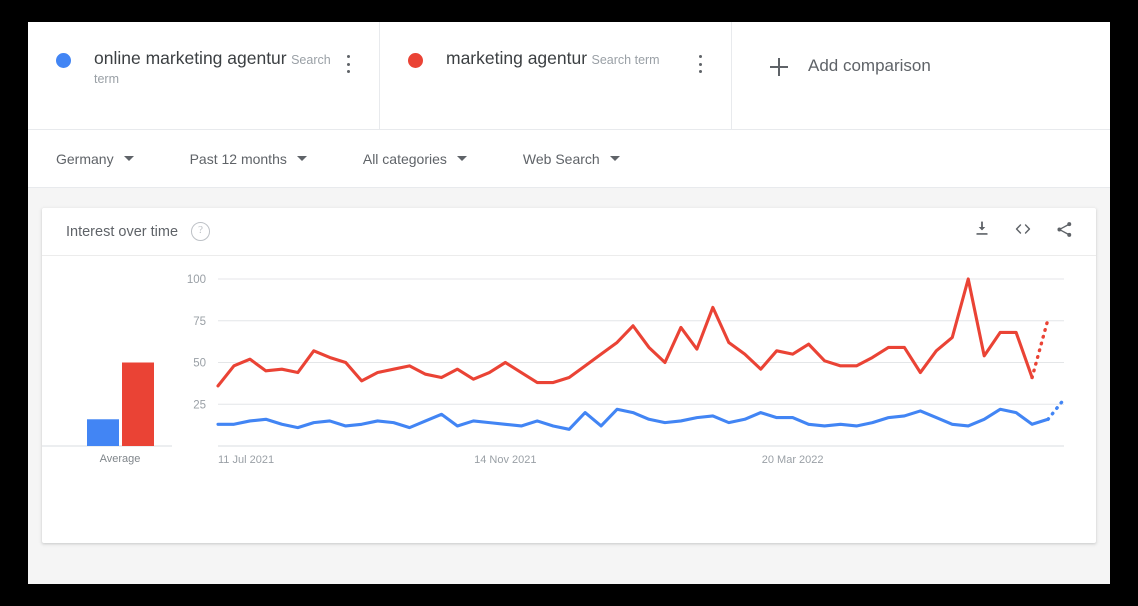 This screenshot has height=606, width=1138. Describe the element at coordinates (561, 158) in the screenshot. I see `filter-search-type-label: Web Search` at that location.